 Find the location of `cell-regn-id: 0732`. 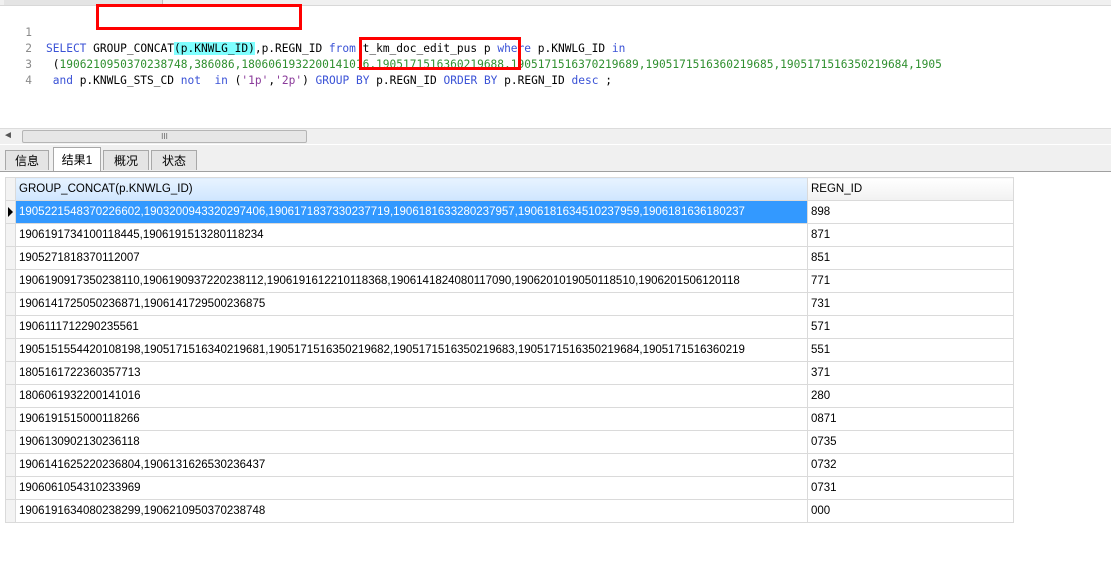

cell-regn-id: 0732 is located at coordinates (910, 465).